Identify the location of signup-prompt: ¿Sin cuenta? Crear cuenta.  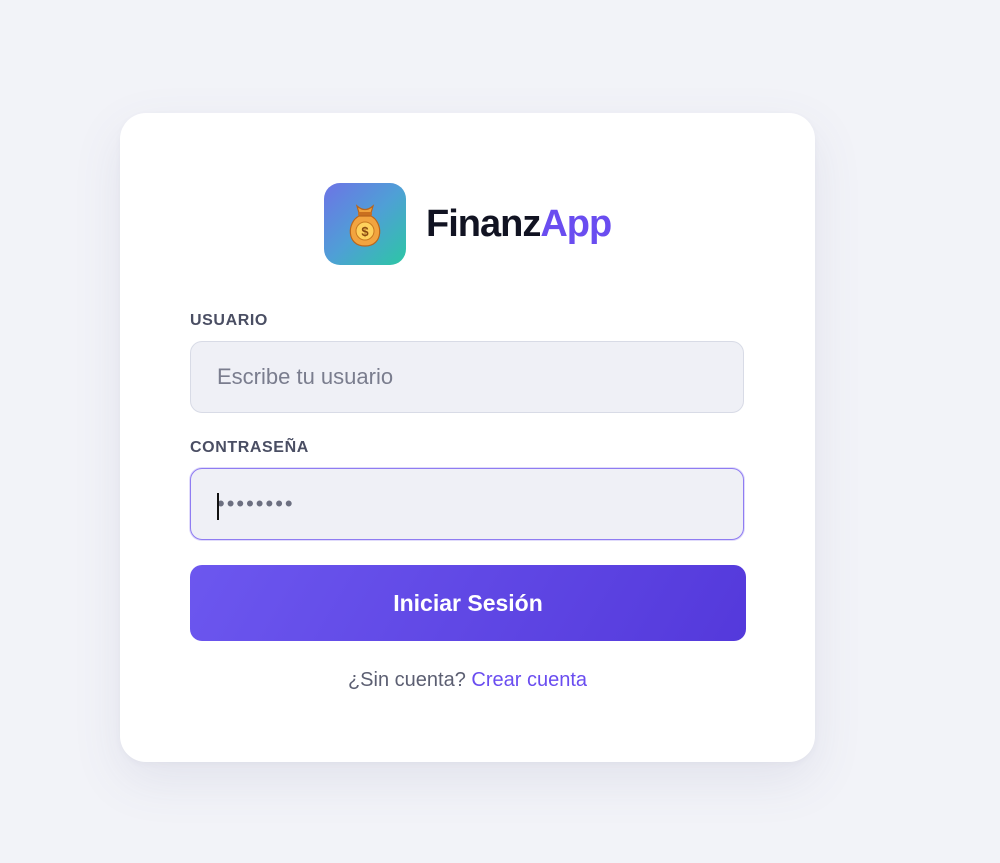
(467, 680).